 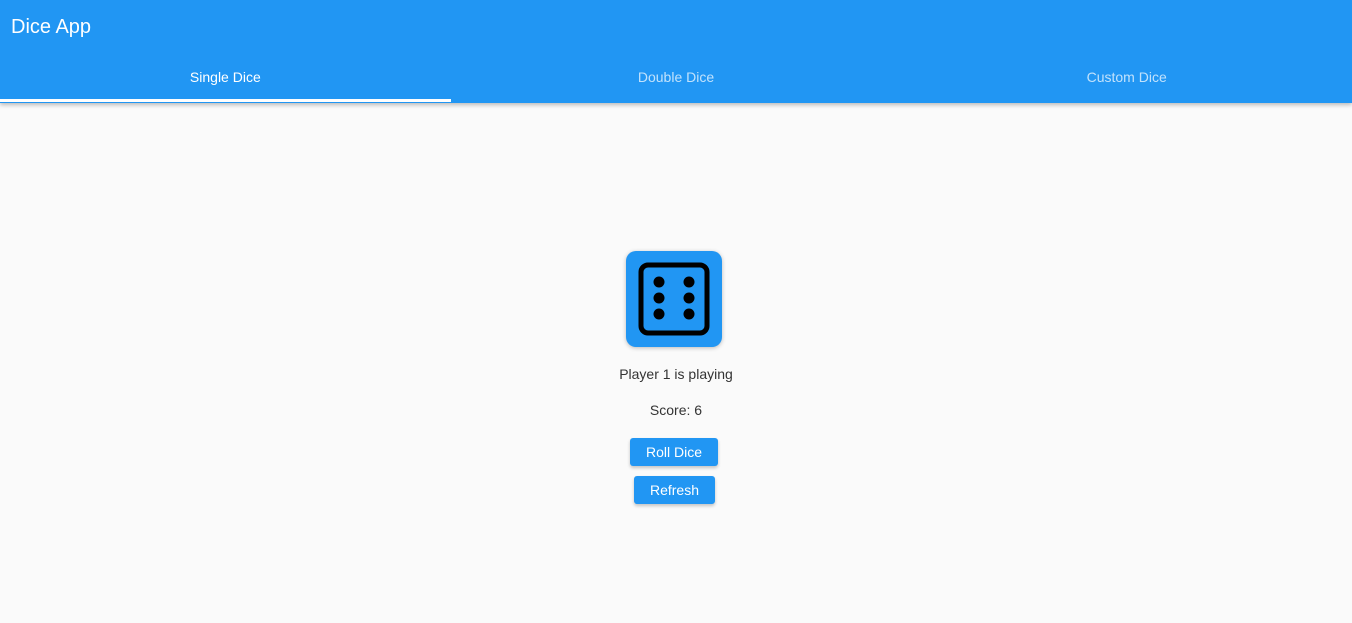 I want to click on dice-six-icon, so click(x=674, y=299).